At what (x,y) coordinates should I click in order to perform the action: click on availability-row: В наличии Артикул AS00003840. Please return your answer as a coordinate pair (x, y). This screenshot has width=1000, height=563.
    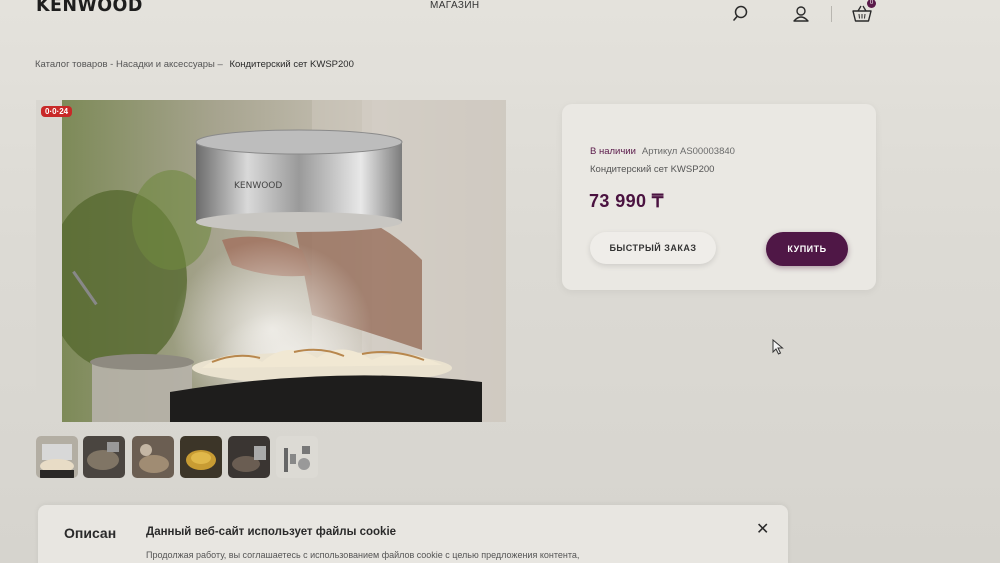
    Looking at the image, I should click on (662, 151).